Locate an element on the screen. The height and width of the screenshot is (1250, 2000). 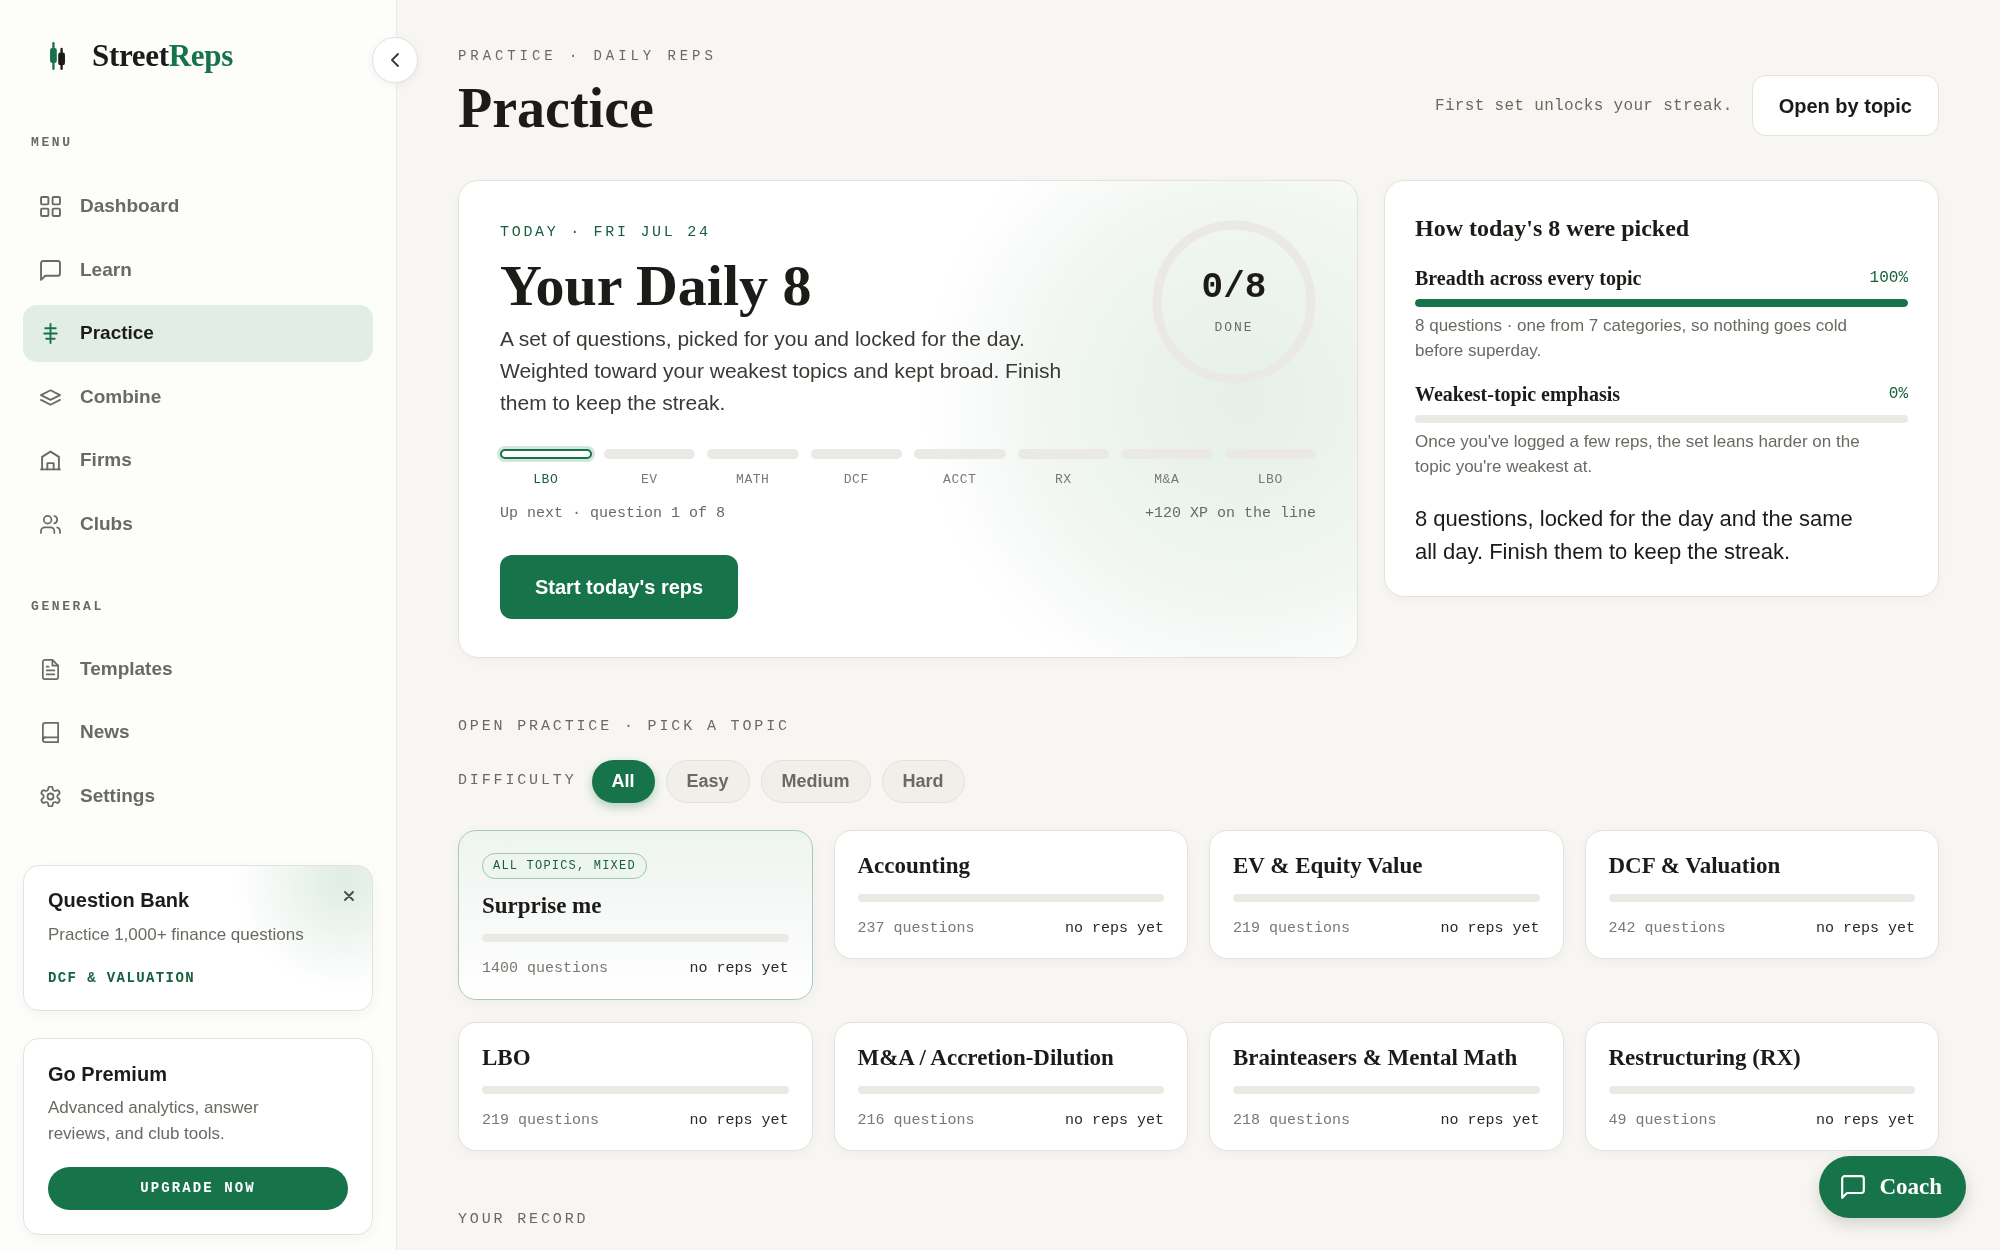
upgrade-button: UPGRADE NOW is located at coordinates (198, 1188).